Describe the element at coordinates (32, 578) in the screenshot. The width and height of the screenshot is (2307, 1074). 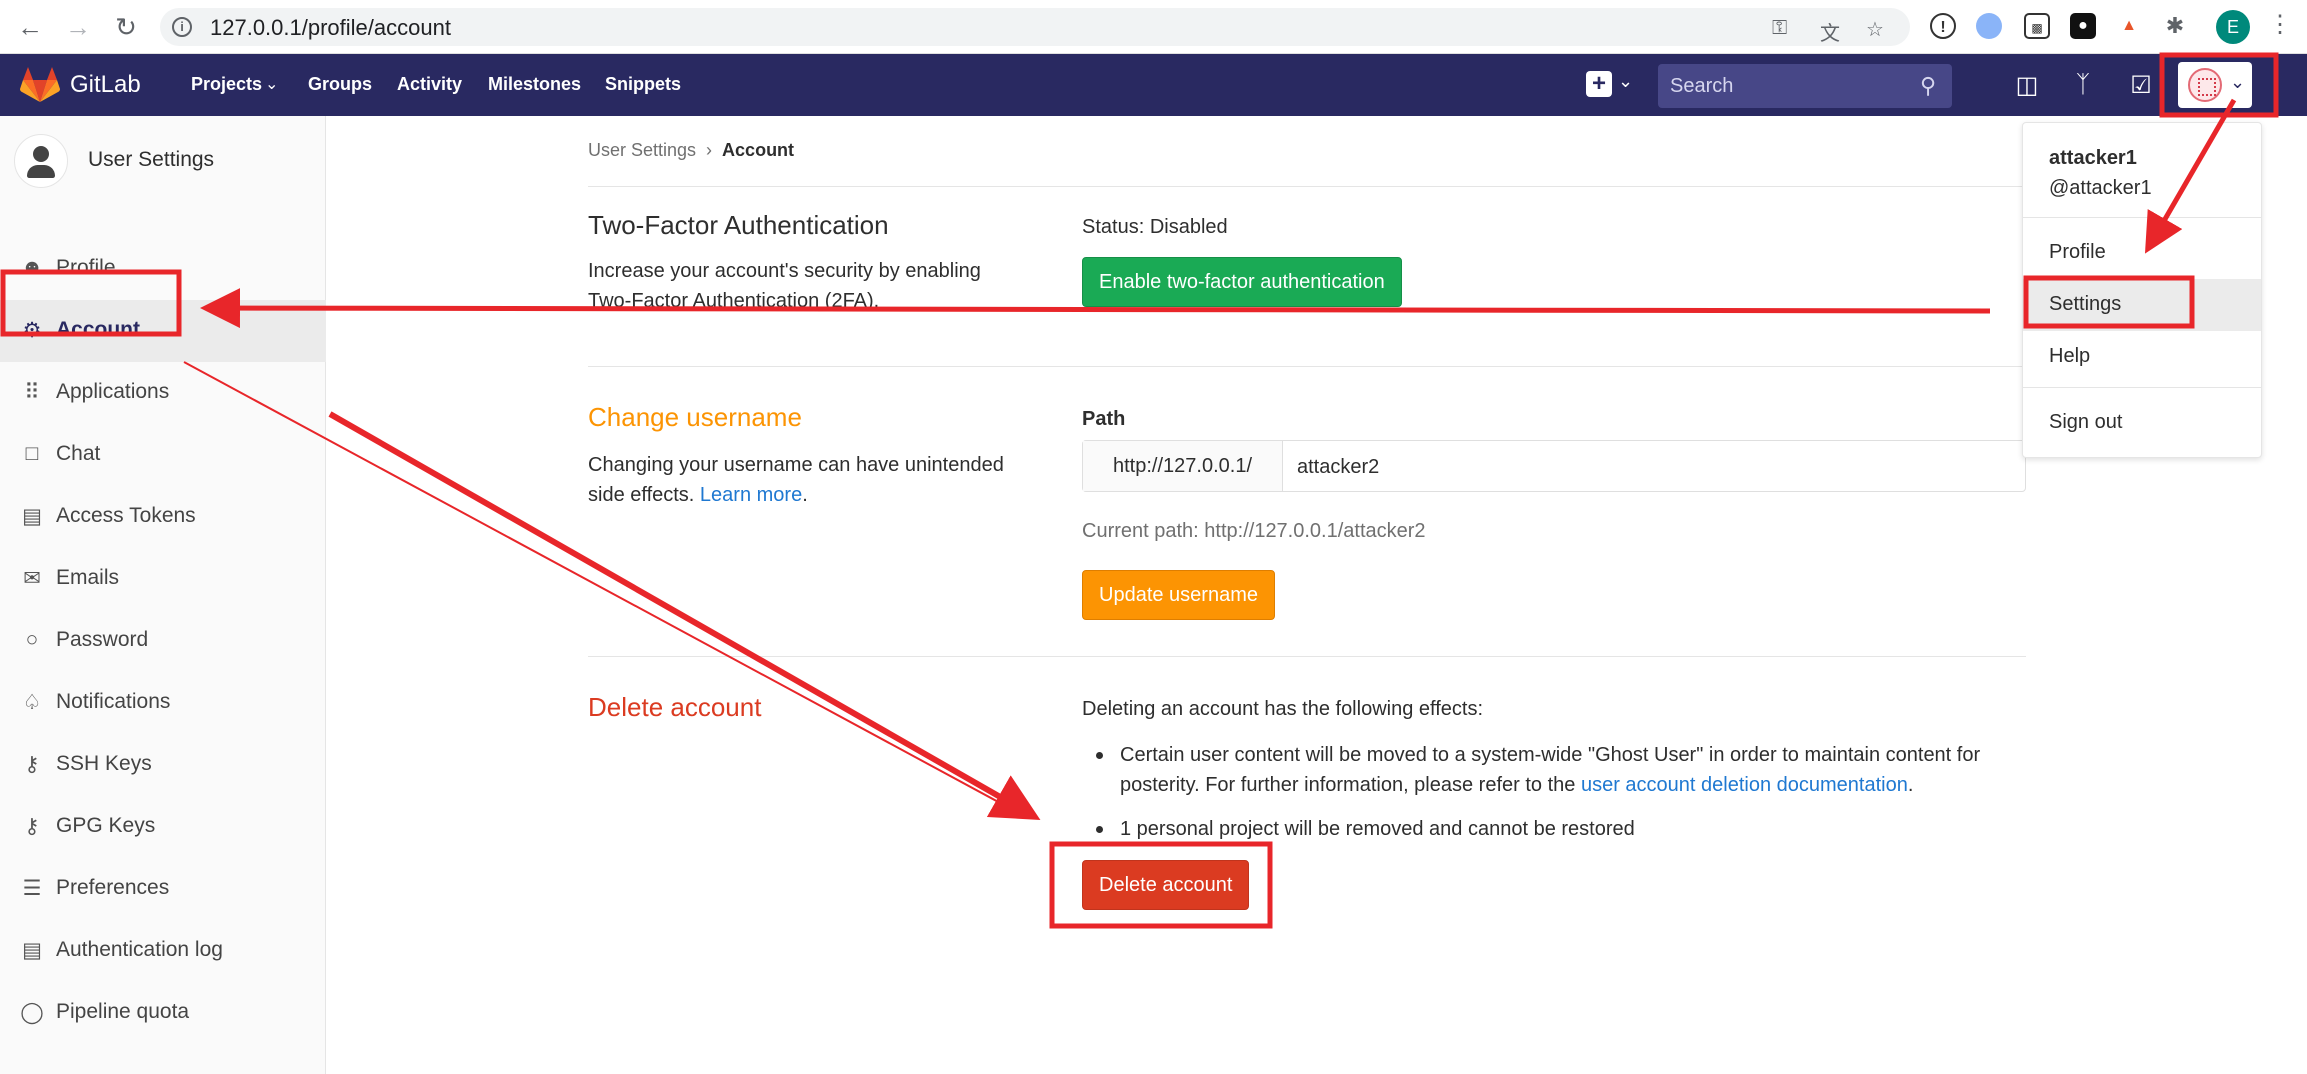
I see `email-icon: ✉` at that location.